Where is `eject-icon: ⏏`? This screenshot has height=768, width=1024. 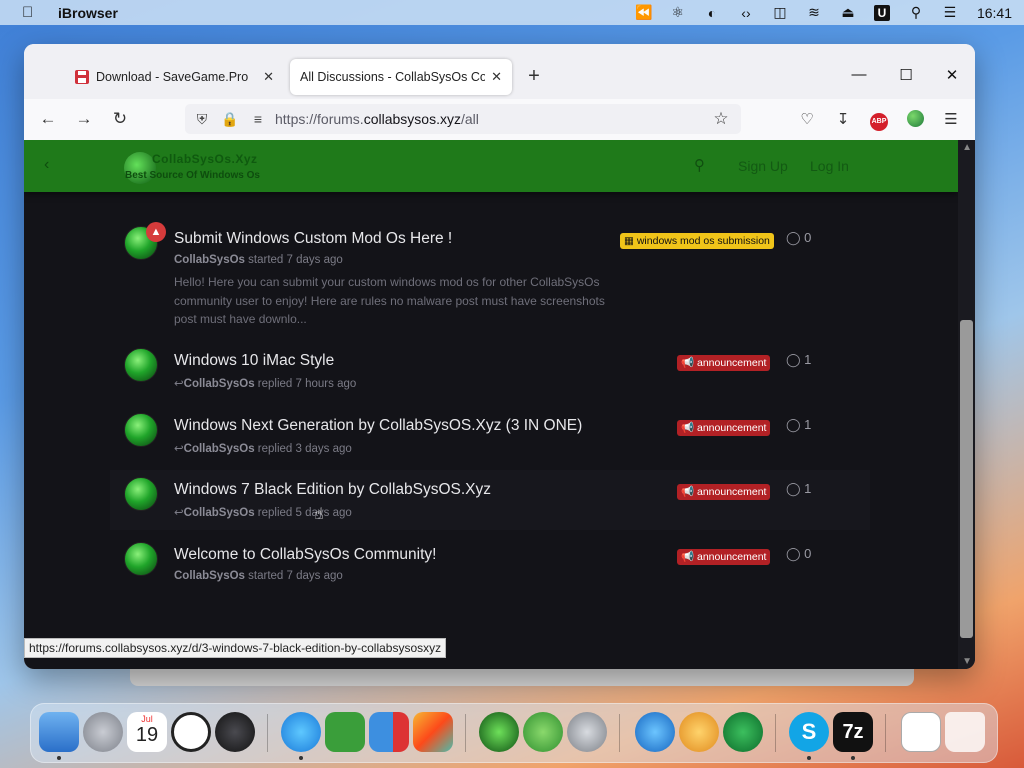 eject-icon: ⏏ is located at coordinates (848, 12).